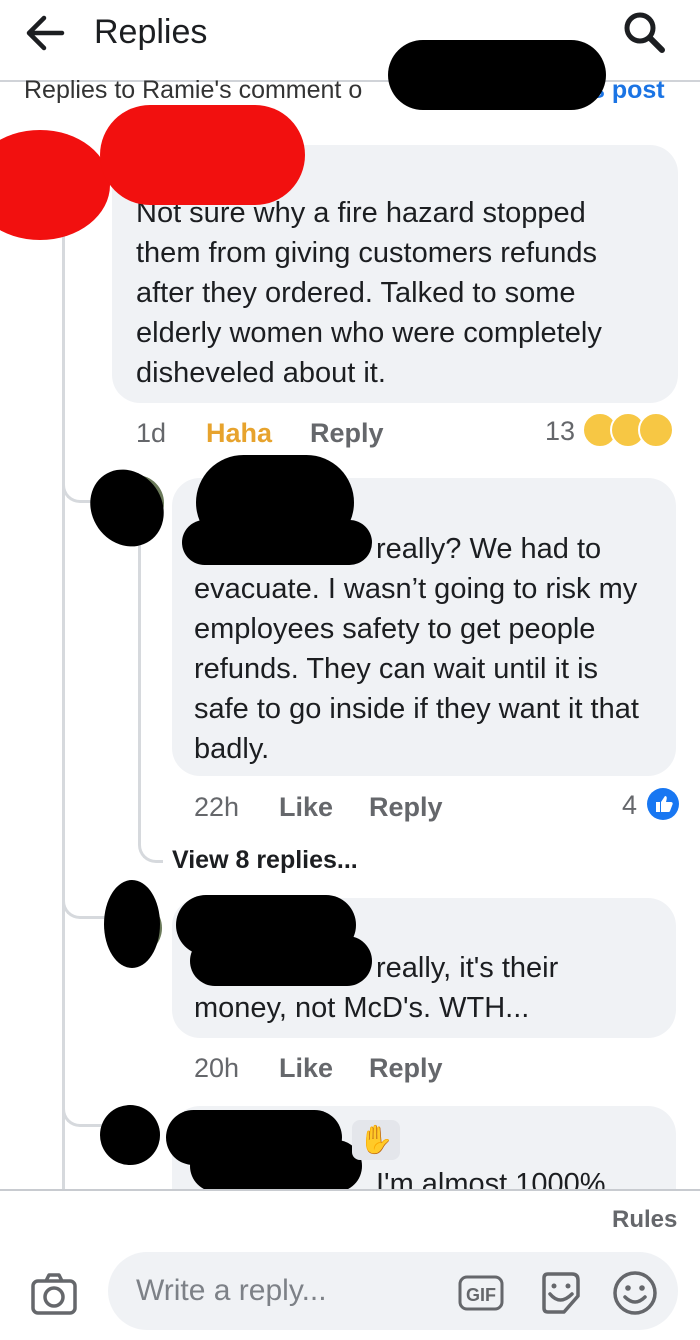 This screenshot has width=700, height=1340. What do you see at coordinates (644, 32) in the screenshot?
I see `search-icon` at bounding box center [644, 32].